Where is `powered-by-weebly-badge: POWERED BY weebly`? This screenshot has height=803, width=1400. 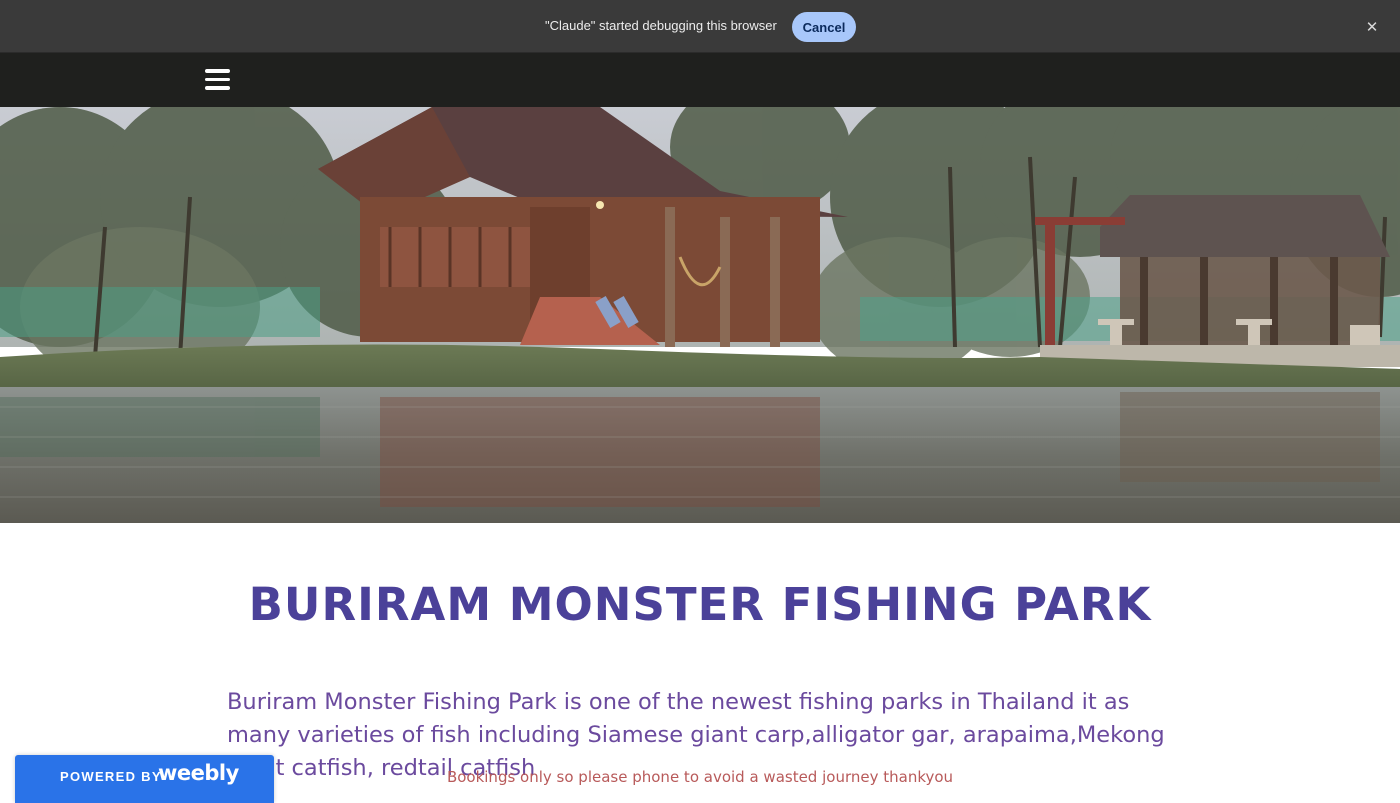
powered-by-weebly-badge: POWERED BY weebly is located at coordinates (144, 779).